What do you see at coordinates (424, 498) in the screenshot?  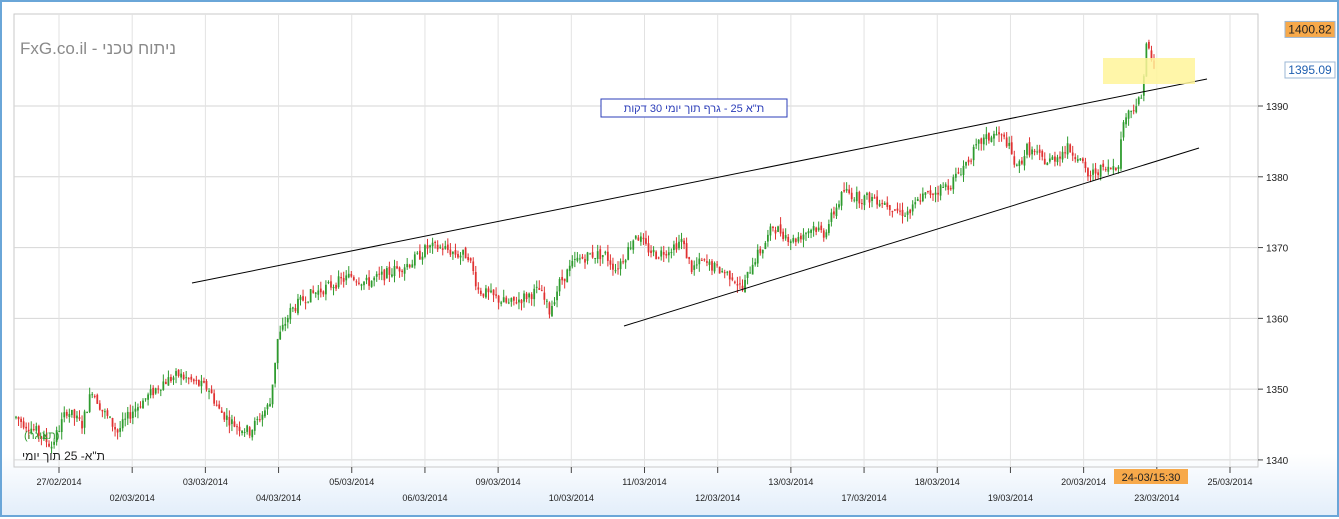 I see `x-tick-label: 06/03/2014` at bounding box center [424, 498].